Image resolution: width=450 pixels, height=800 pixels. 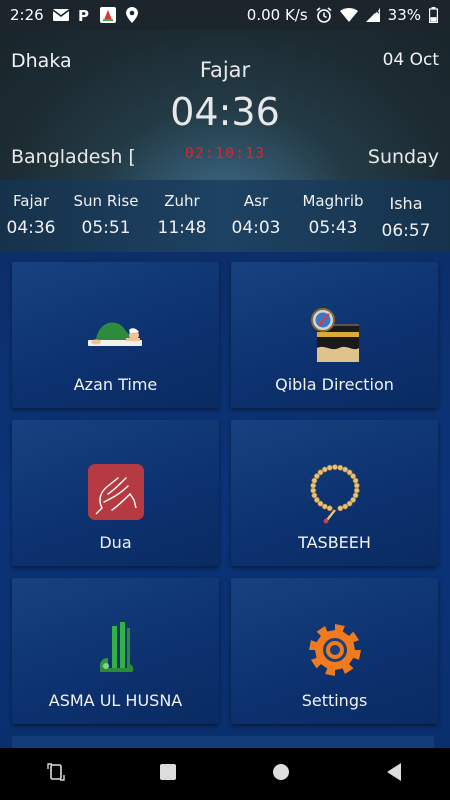 What do you see at coordinates (348, 15) in the screenshot?
I see `wifi-icon` at bounding box center [348, 15].